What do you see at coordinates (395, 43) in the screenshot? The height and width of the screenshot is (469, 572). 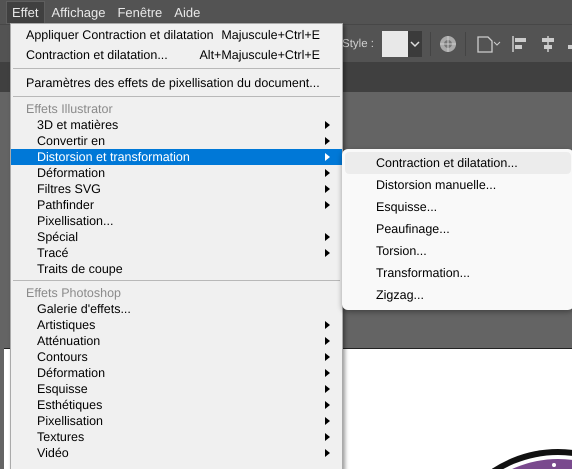 I see `style-swatch` at bounding box center [395, 43].